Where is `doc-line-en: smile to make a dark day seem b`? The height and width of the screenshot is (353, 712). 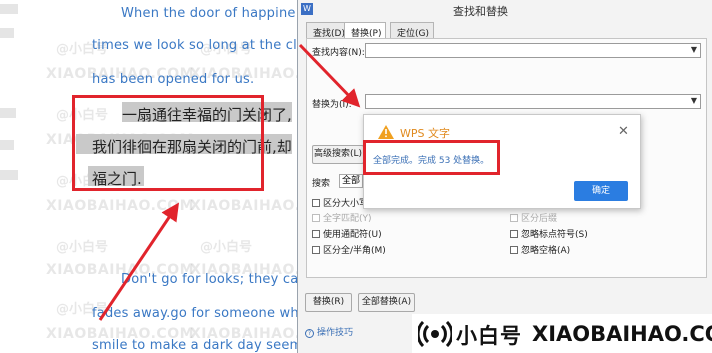 doc-line-en: smile to make a dark day seem b is located at coordinates (204, 345).